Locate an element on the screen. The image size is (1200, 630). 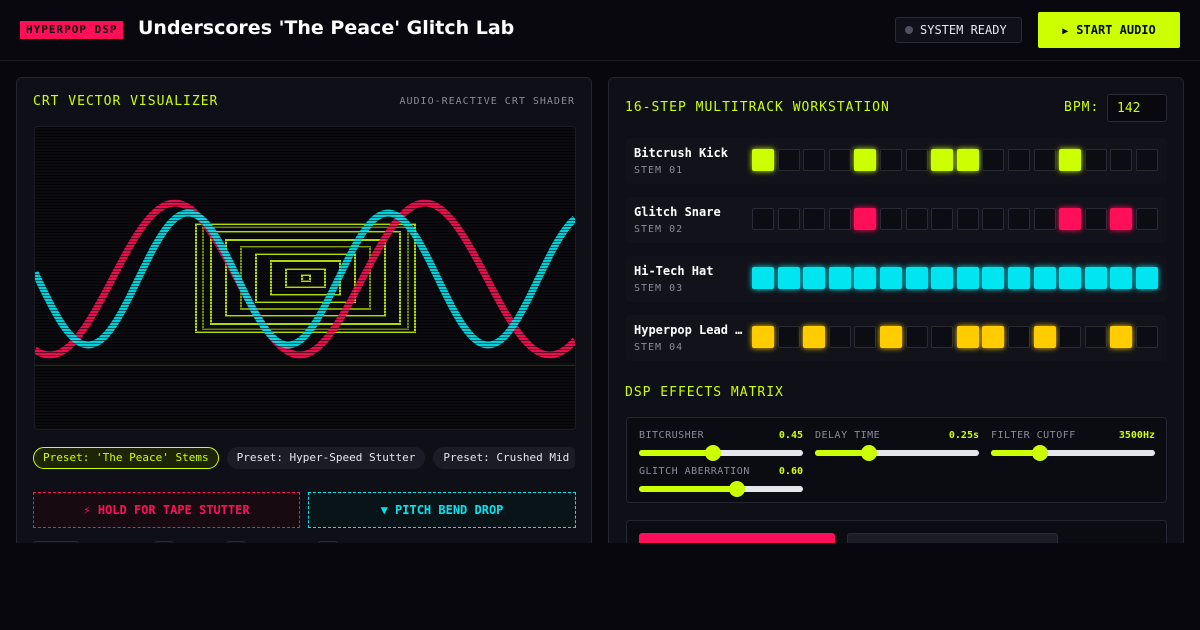
track-stem-label: STEM 04 is located at coordinates (659, 347).